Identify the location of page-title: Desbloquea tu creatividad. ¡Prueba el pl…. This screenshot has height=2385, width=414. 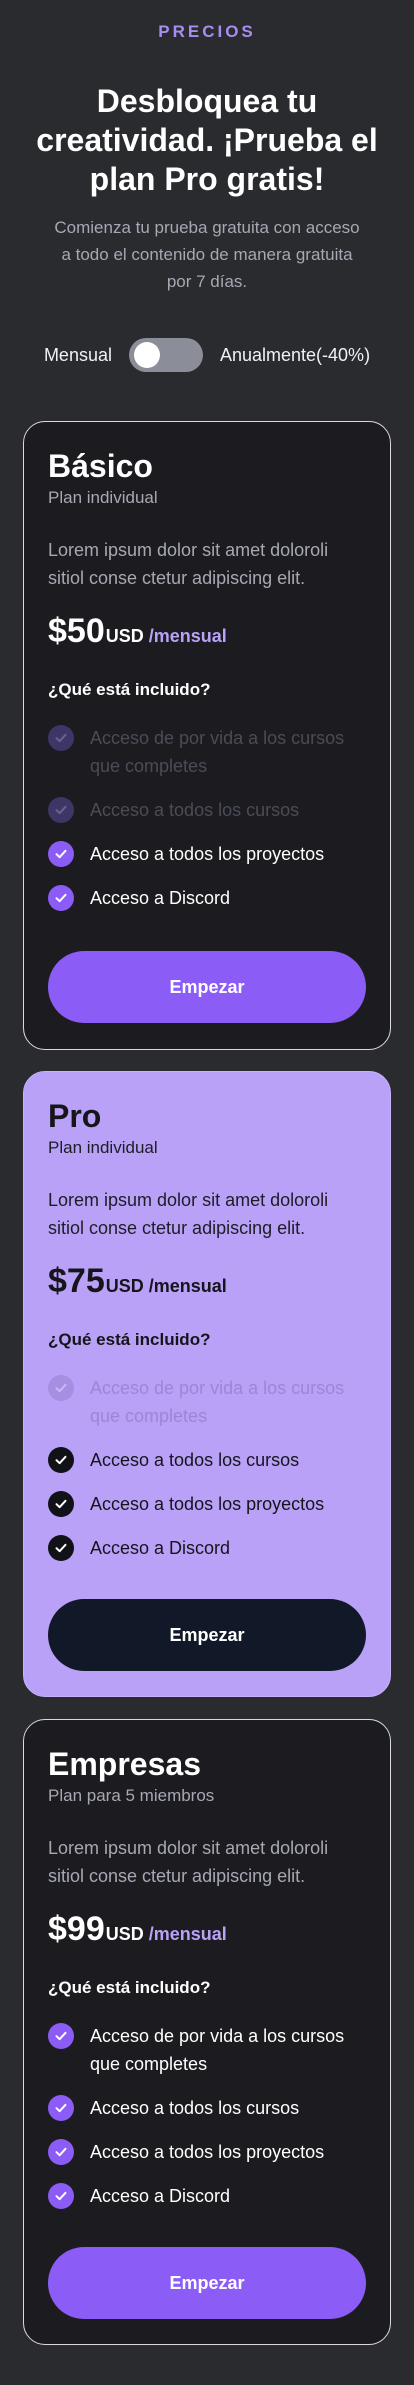
(207, 140).